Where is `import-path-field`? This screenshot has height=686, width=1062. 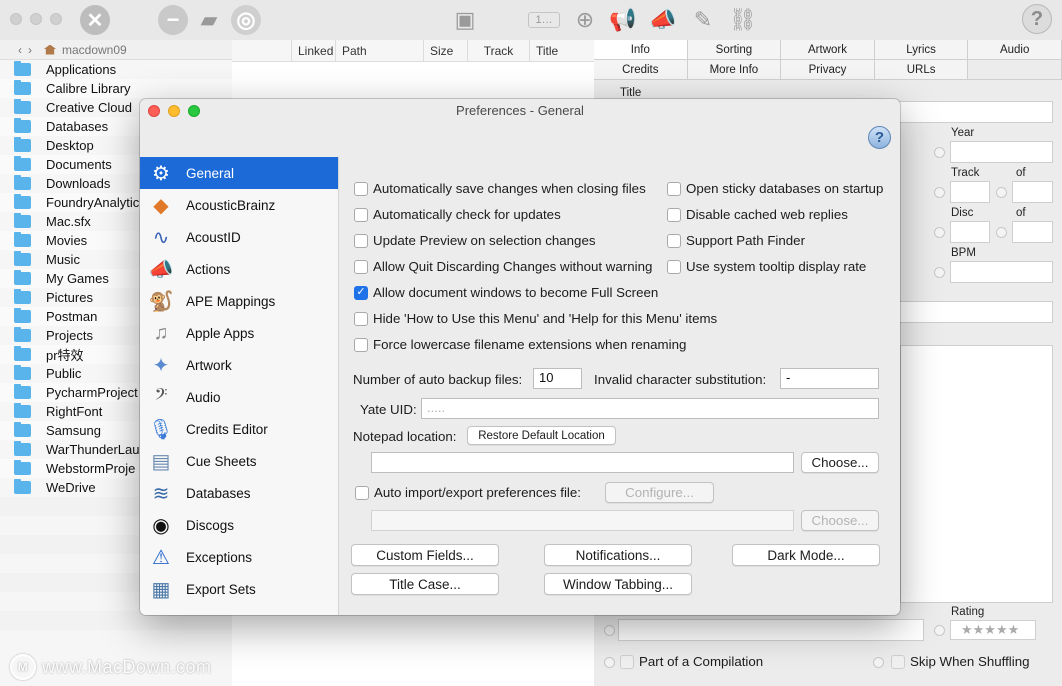
import-path-field is located at coordinates (582, 520).